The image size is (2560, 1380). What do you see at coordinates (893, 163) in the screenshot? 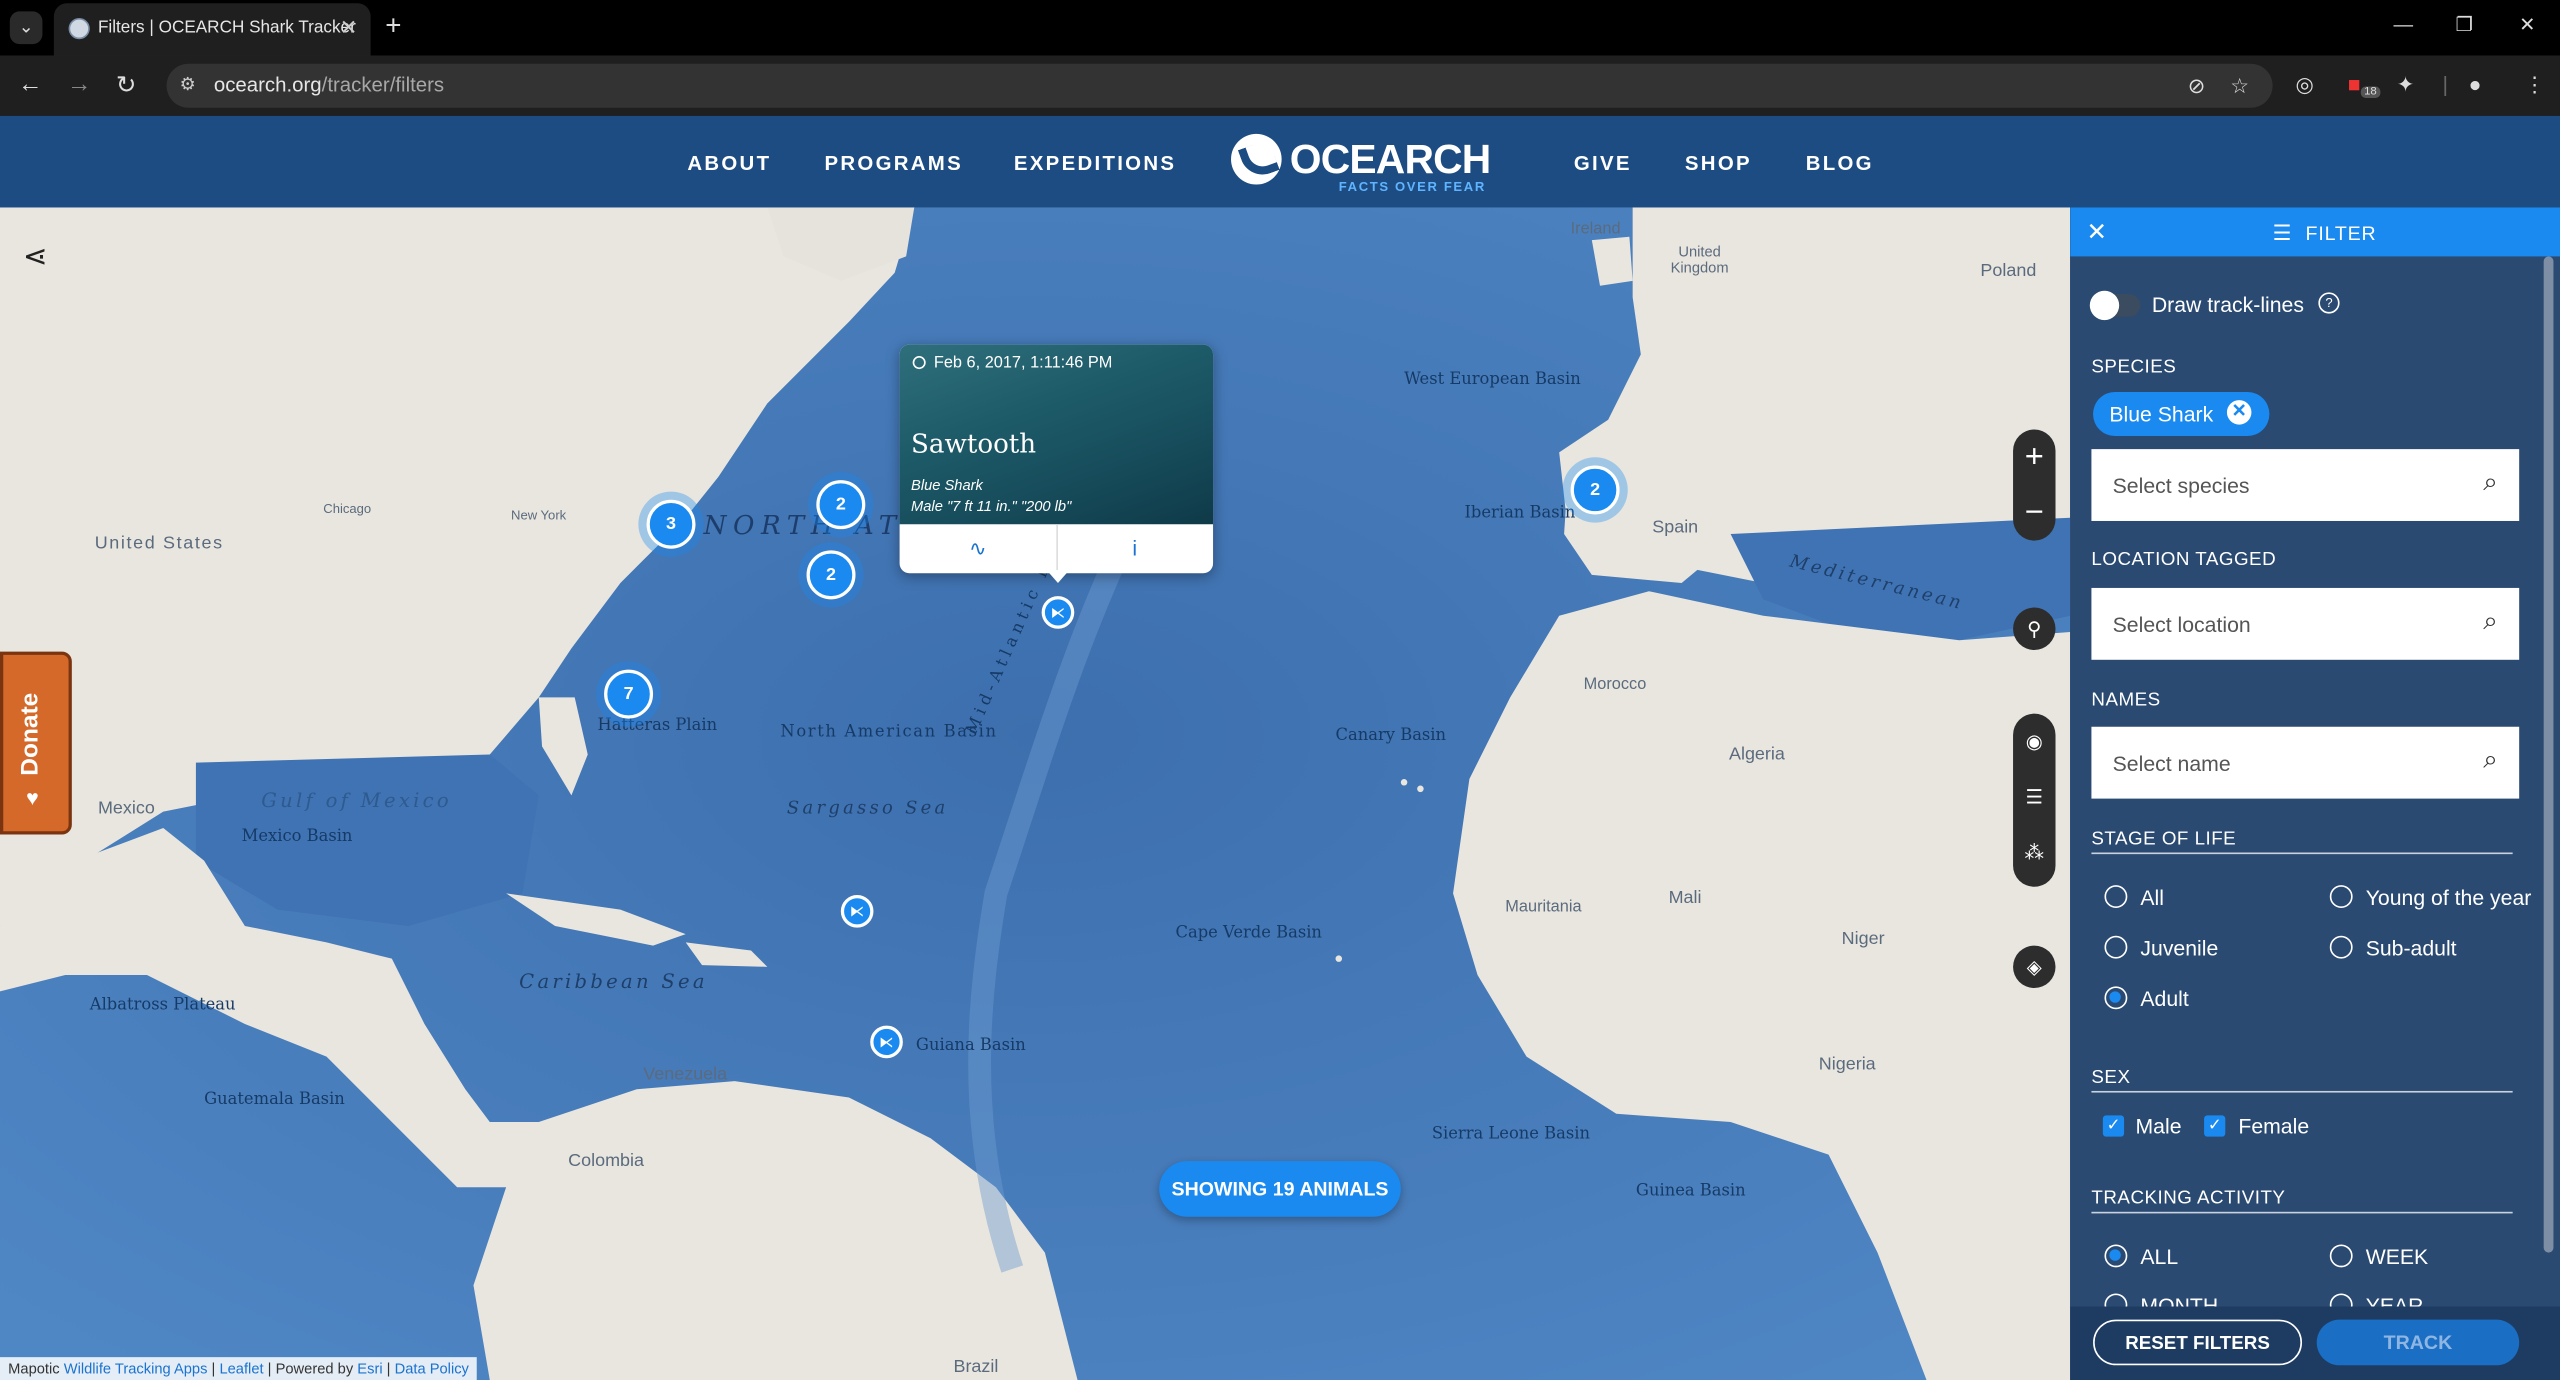
I see `nav-programs: PROGRAMS` at bounding box center [893, 163].